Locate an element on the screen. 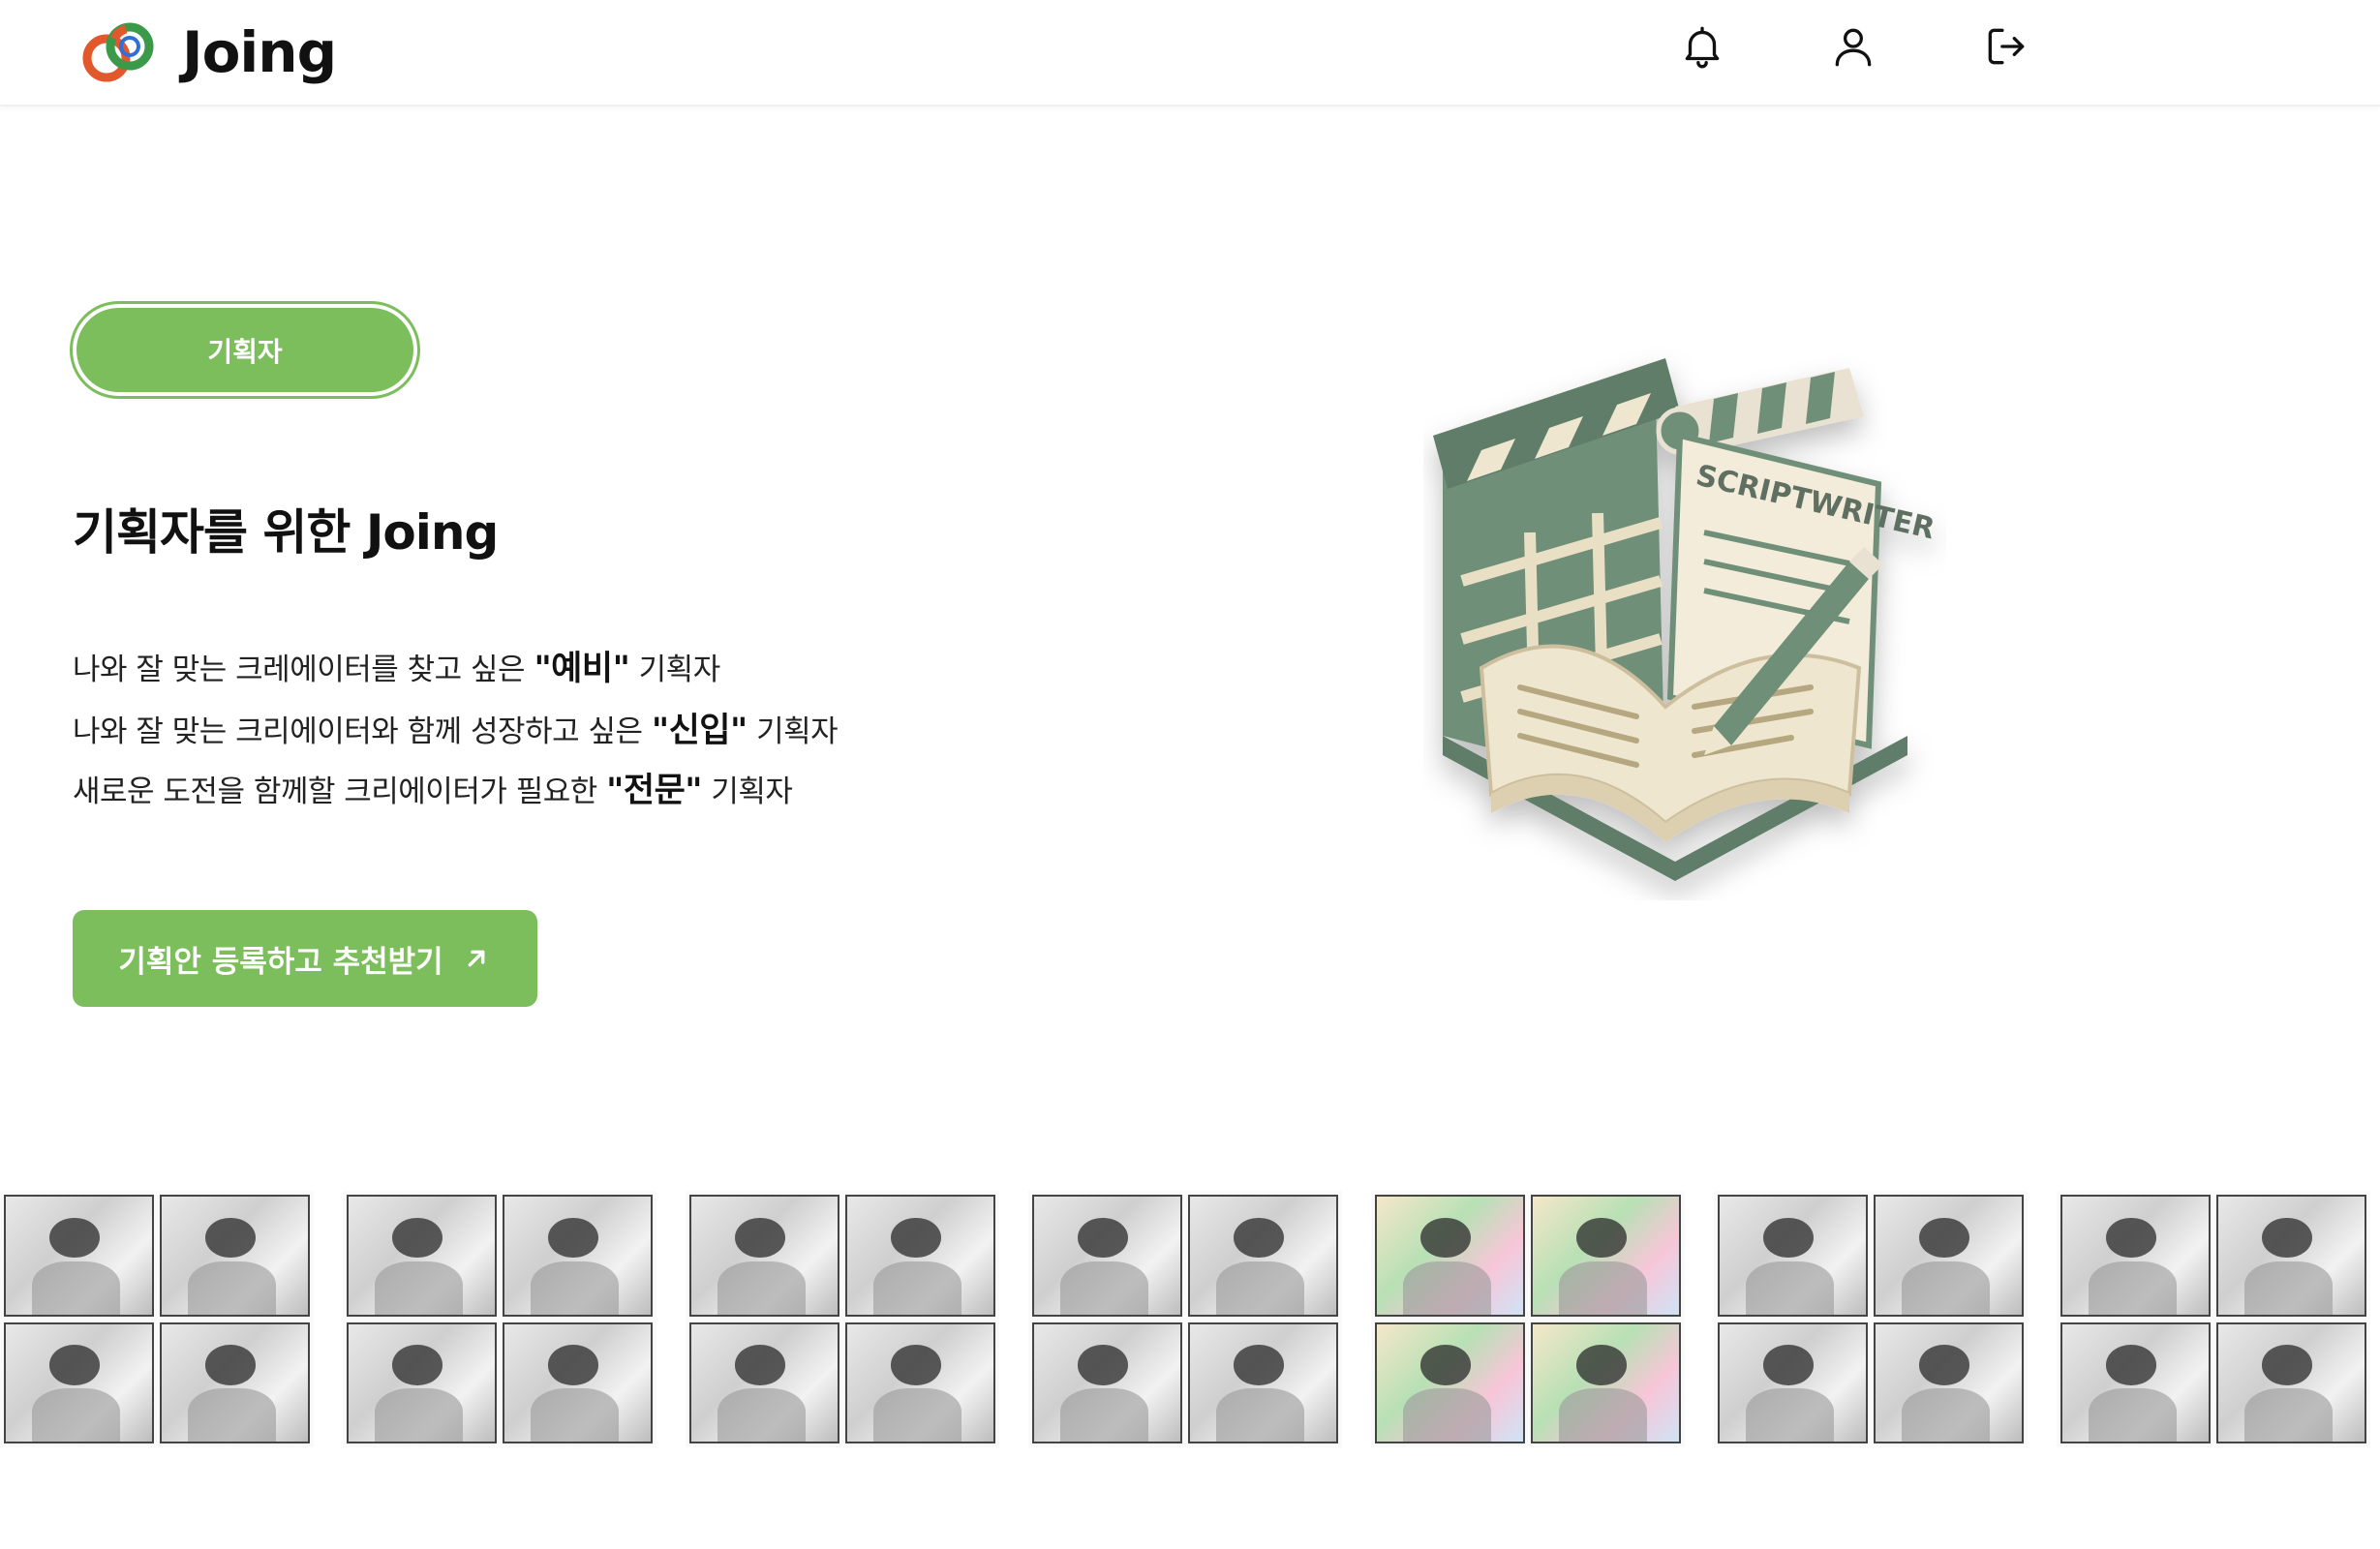 The width and height of the screenshot is (2380, 1549). arrow-up-right-icon is located at coordinates (477, 959).